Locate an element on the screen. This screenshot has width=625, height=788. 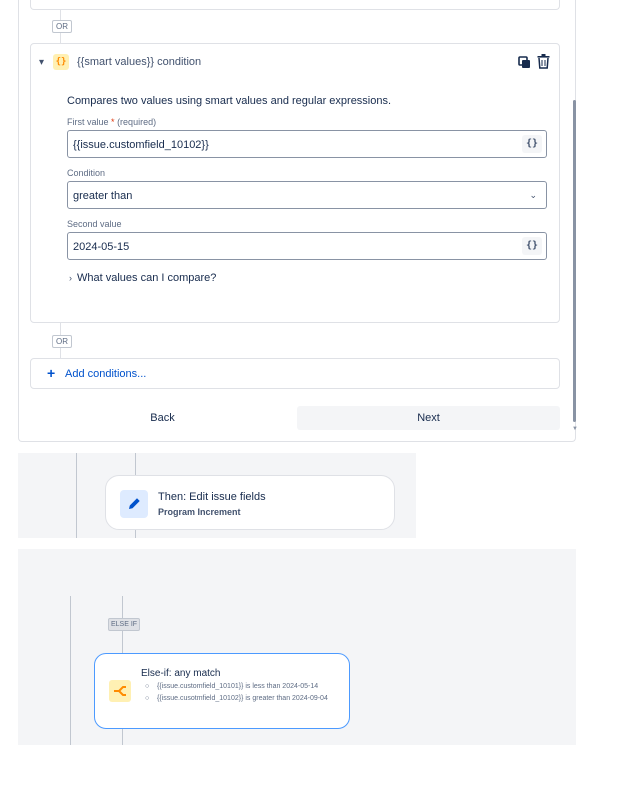
chevron-down-icon: ⌄ is located at coordinates (533, 195).